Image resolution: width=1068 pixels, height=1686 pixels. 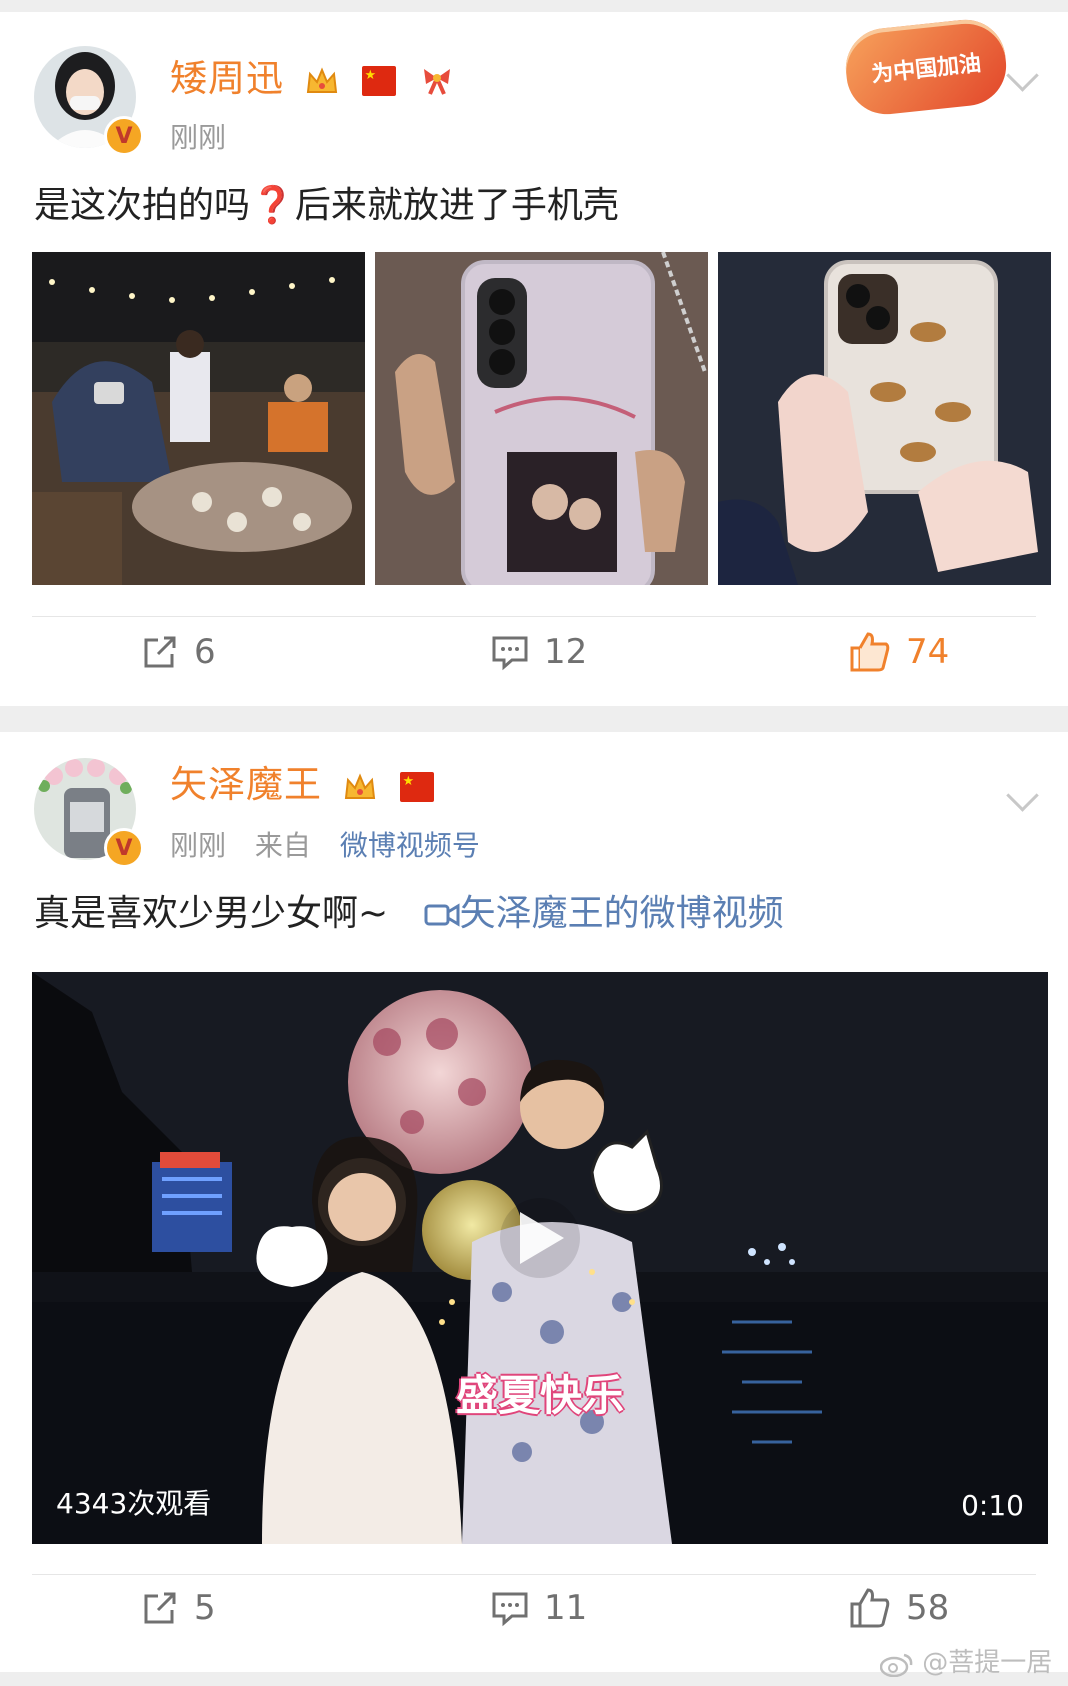 What do you see at coordinates (928, 652) in the screenshot?
I see `like-count: 74` at bounding box center [928, 652].